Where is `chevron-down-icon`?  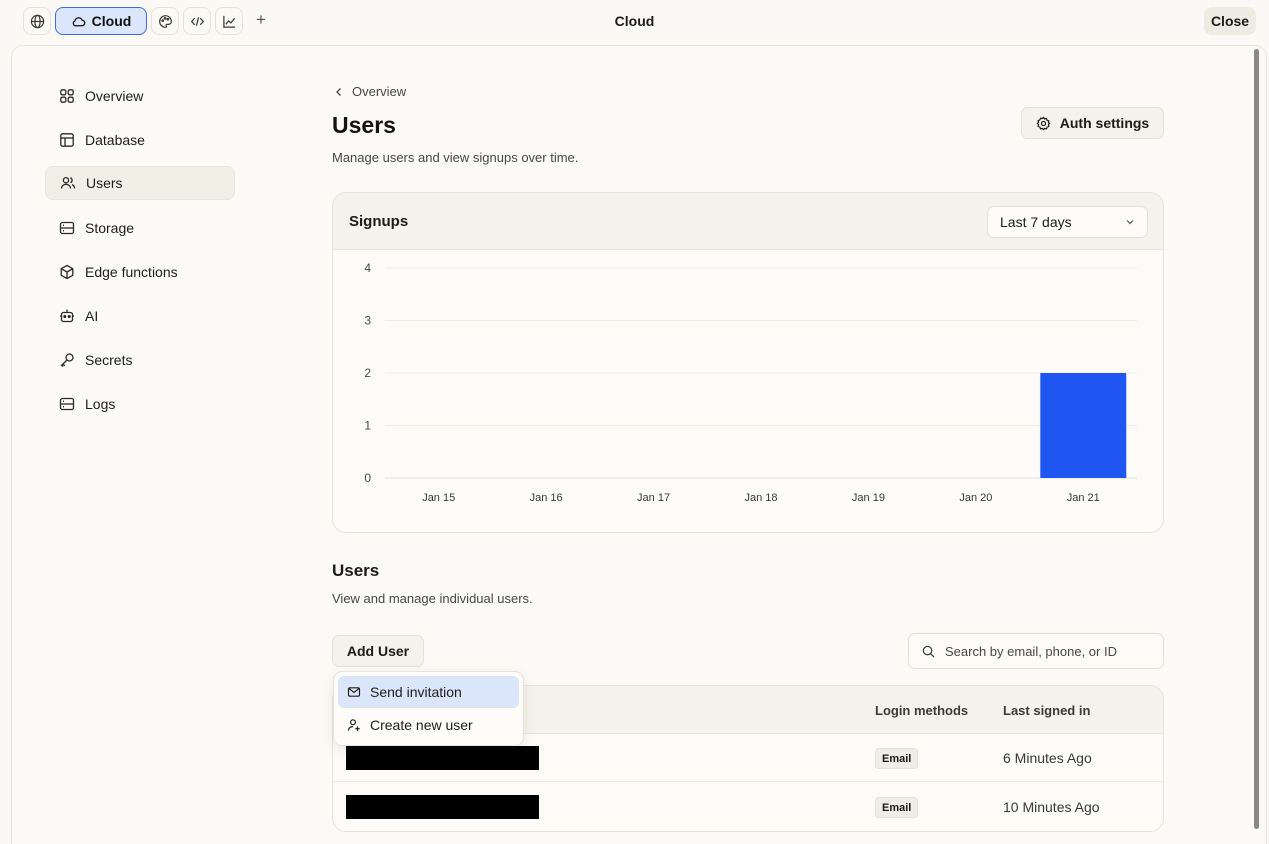
chevron-down-icon is located at coordinates (1130, 222).